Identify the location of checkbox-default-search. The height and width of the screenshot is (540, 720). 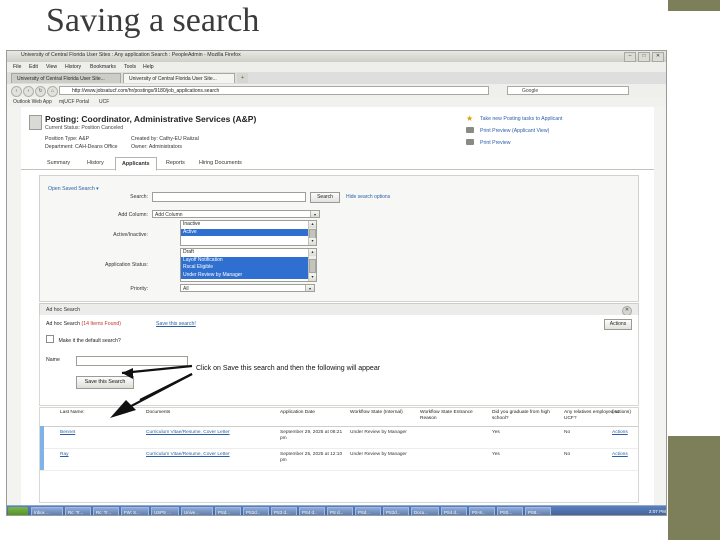
(50, 339).